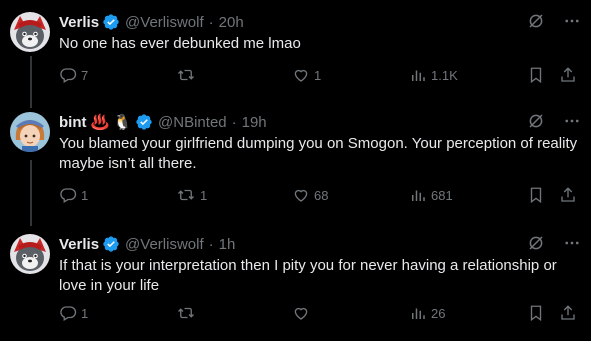 Image resolution: width=591 pixels, height=341 pixels. I want to click on views-button: 1.1K, so click(433, 75).